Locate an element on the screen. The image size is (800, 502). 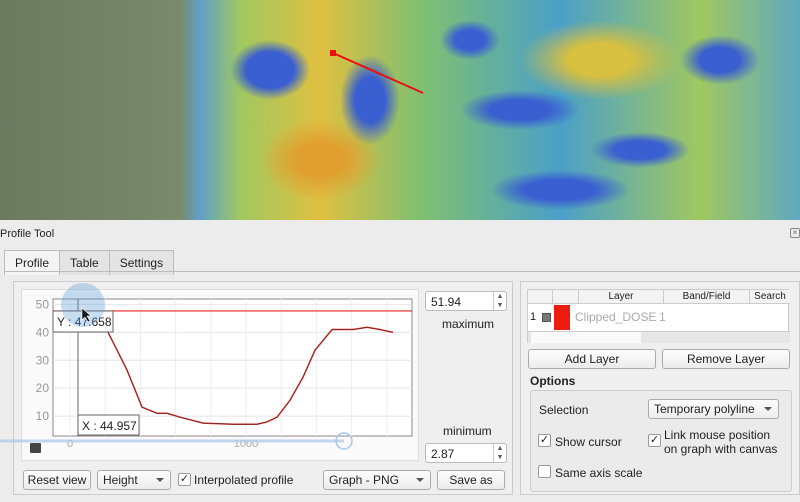
export-format-select: Graph - PNG is located at coordinates (377, 480).